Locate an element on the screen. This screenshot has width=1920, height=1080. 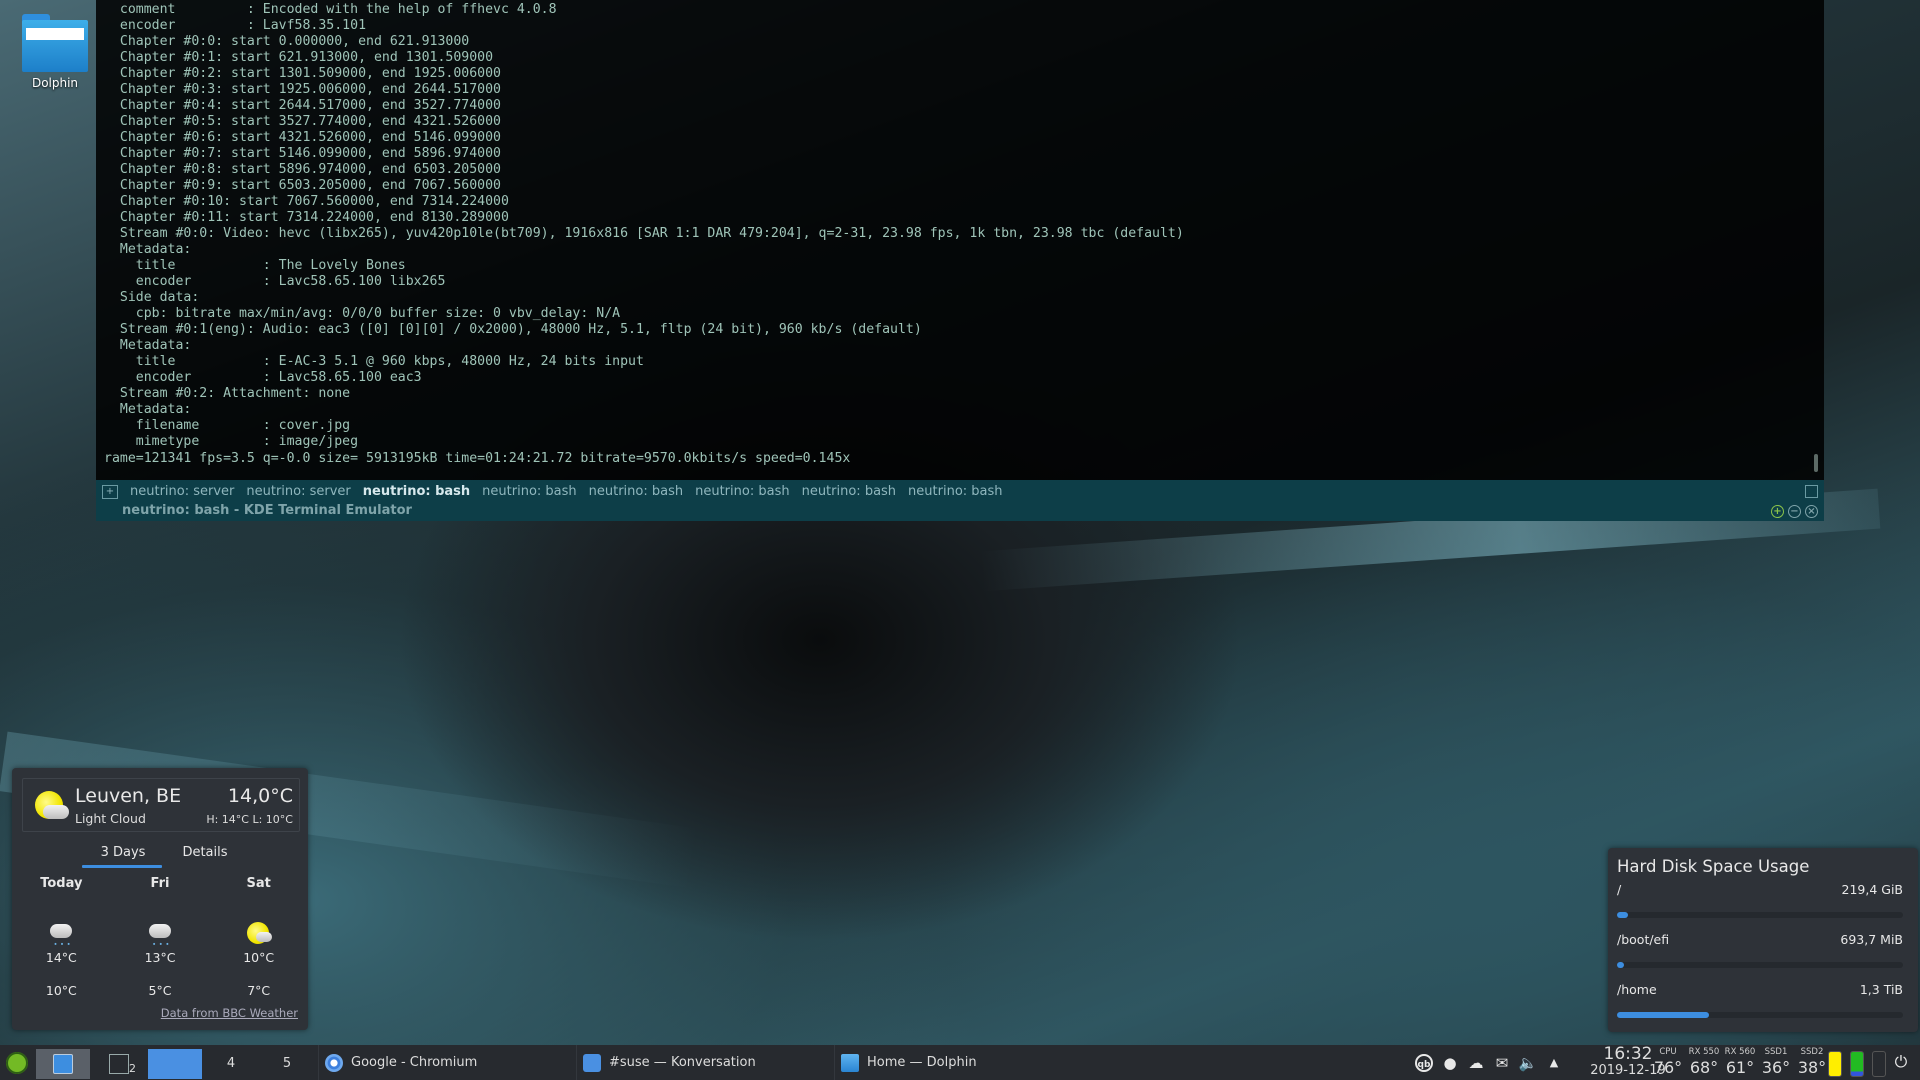
temperature-sensor: SSD2 38° is located at coordinates (1812, 1062).